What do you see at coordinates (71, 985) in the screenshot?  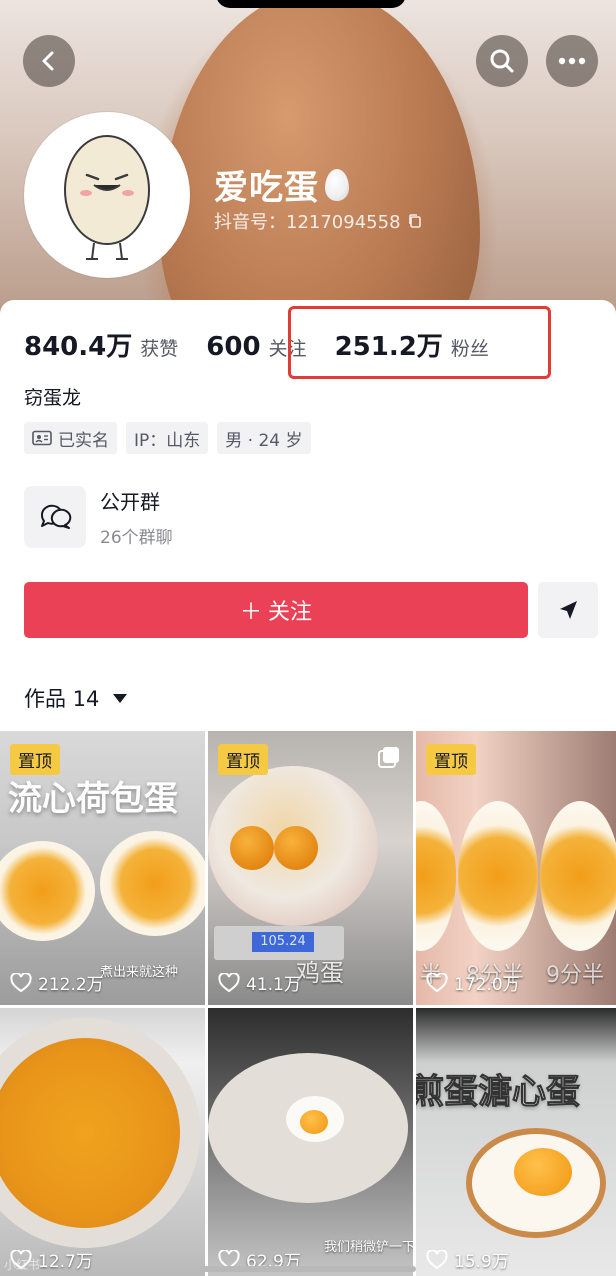 I see `likes-count: 212.2万` at bounding box center [71, 985].